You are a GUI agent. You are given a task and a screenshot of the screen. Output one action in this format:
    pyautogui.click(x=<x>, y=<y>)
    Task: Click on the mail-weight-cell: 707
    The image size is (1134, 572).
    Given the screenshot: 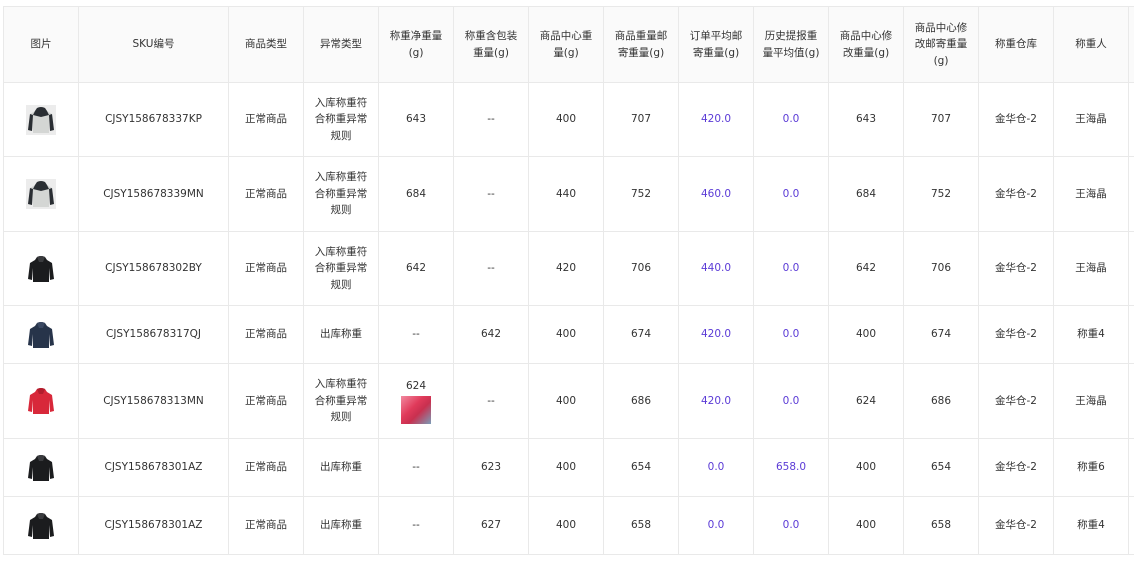 What is the action you would take?
    pyautogui.click(x=641, y=119)
    